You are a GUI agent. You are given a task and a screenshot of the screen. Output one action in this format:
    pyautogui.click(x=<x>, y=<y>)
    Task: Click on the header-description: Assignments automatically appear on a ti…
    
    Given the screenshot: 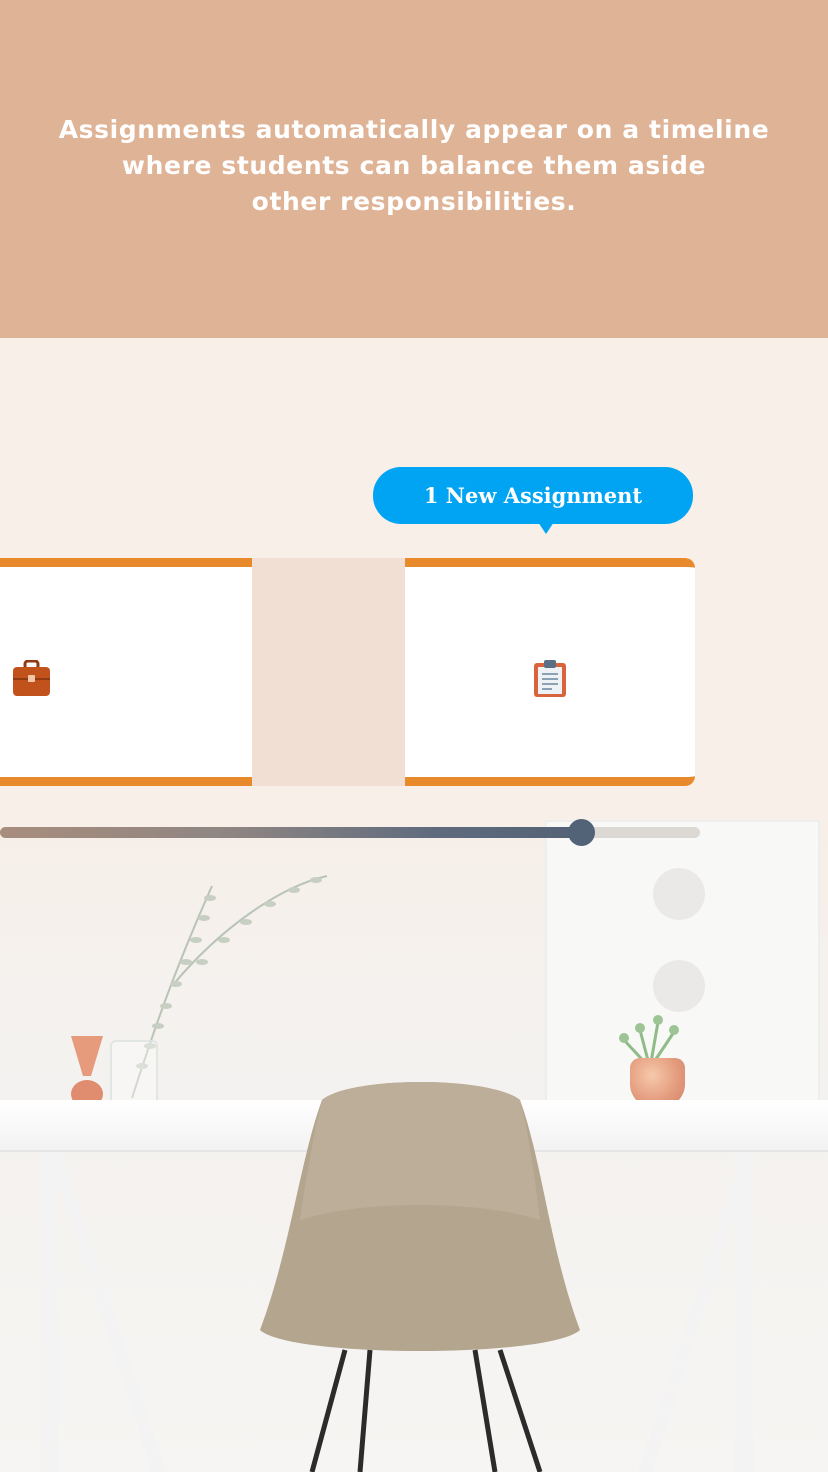 What is the action you would take?
    pyautogui.click(x=414, y=166)
    